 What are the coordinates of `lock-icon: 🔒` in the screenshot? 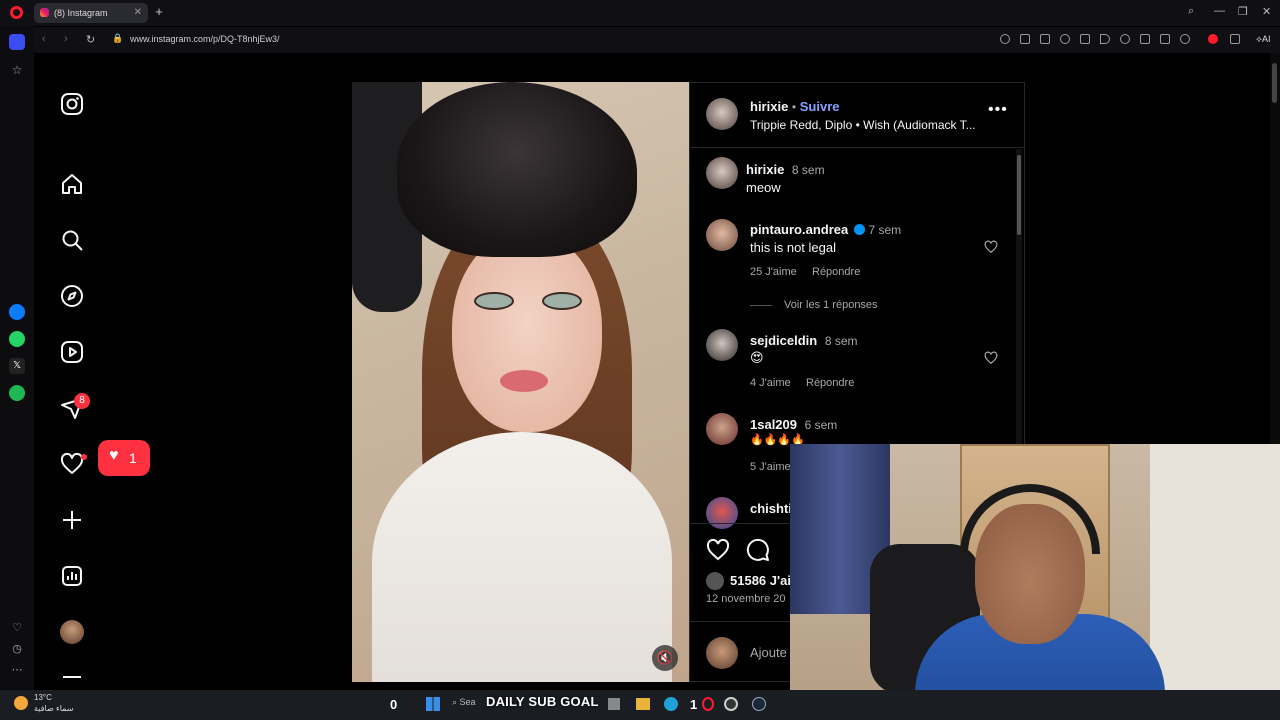 It's located at (118, 38).